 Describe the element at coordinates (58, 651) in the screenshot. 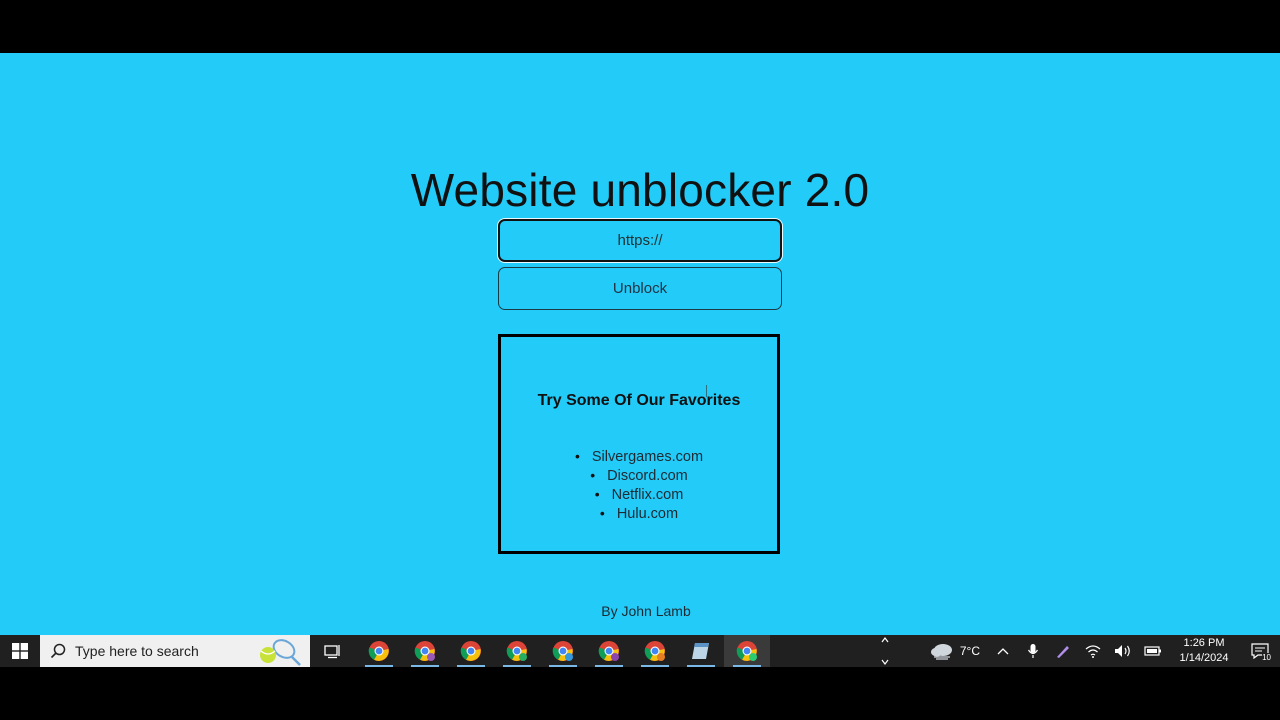

I see `search-icon` at that location.